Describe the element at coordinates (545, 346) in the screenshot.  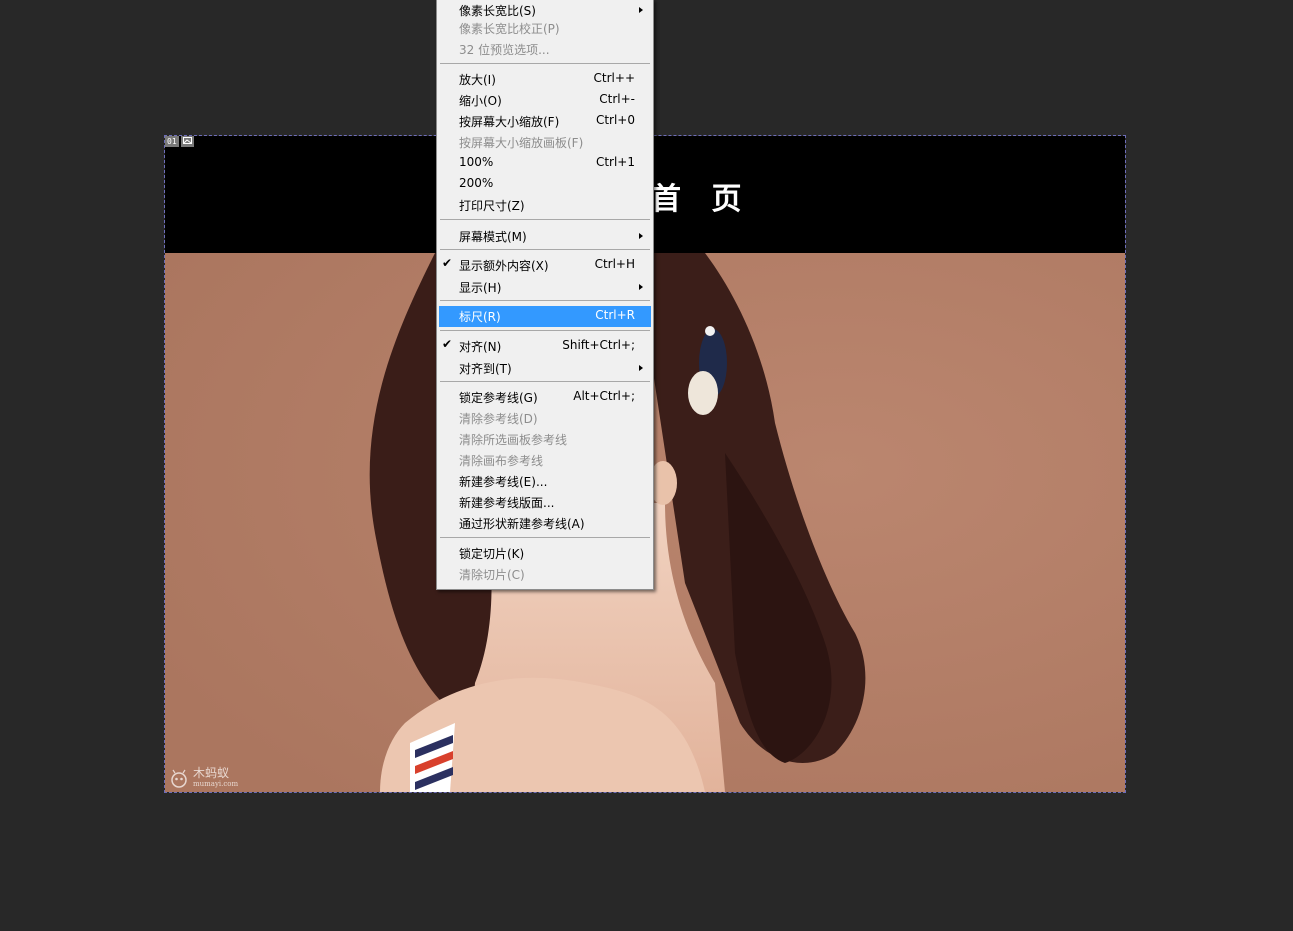
I see `menu-item: ✔ 对齐(N) Shift+Ctrl+;` at that location.